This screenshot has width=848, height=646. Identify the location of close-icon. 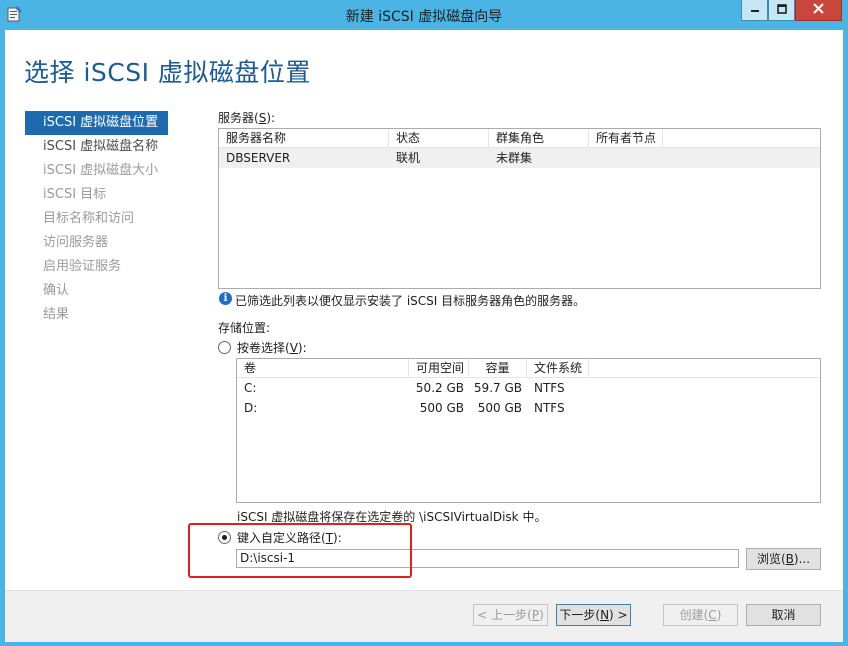
(818, 10).